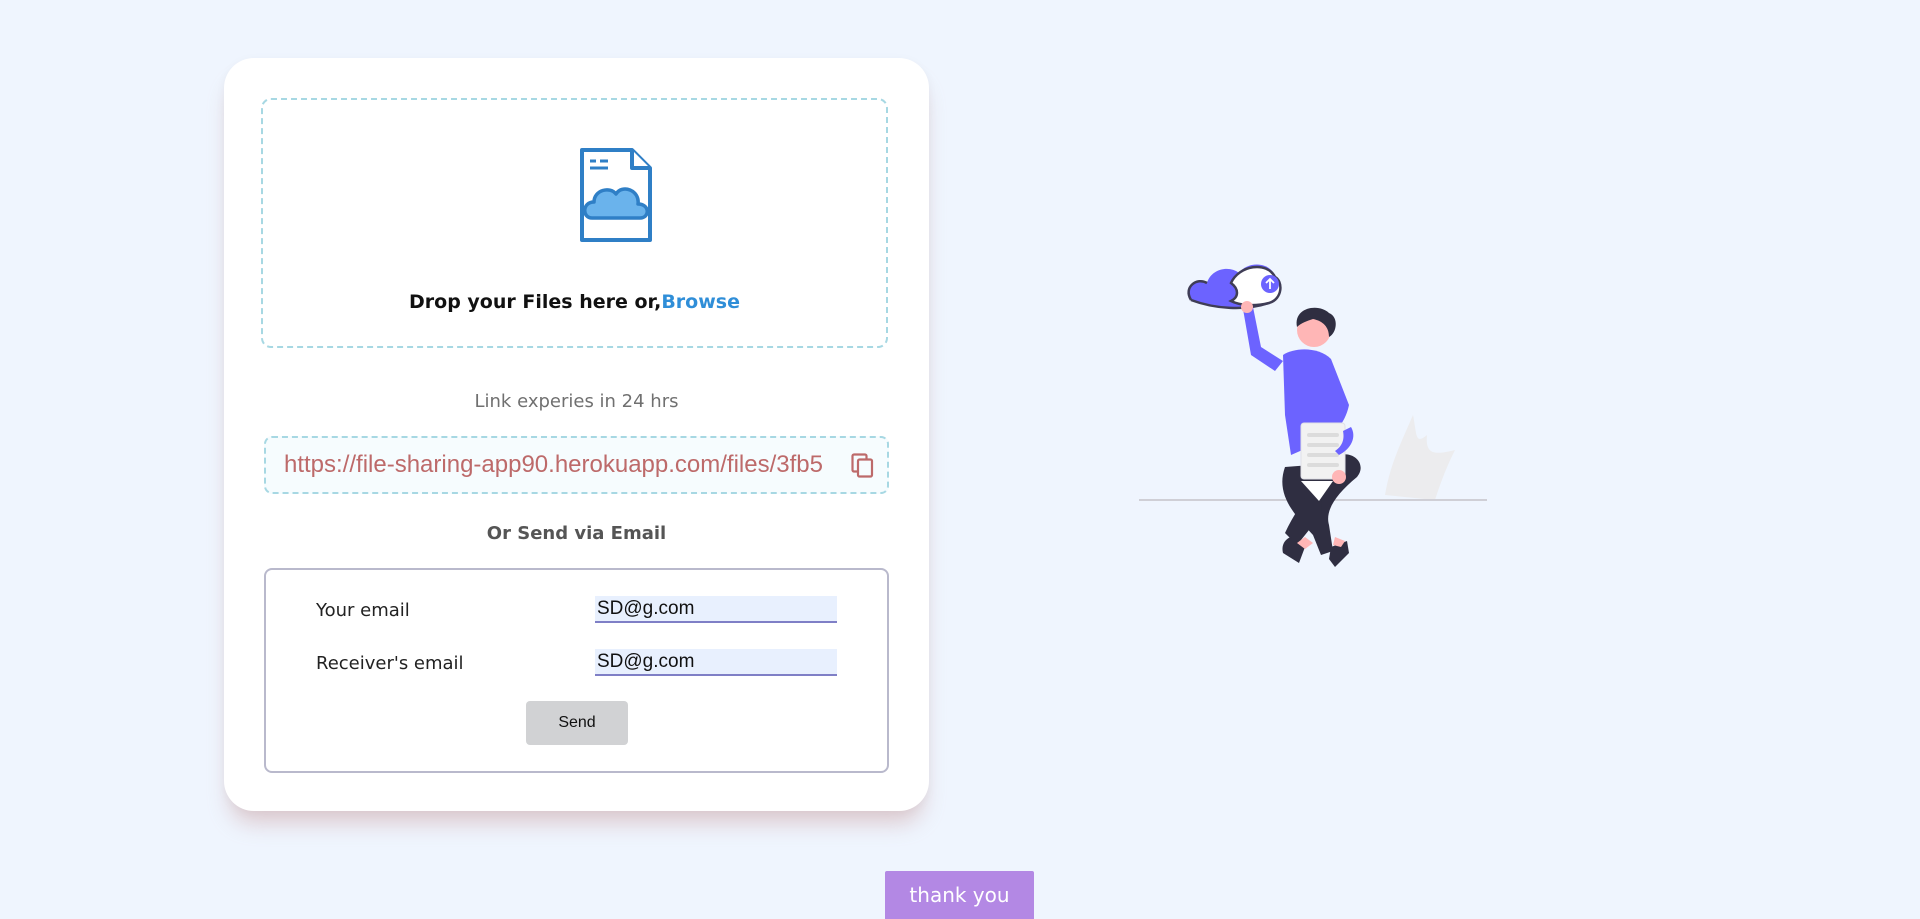 This screenshot has height=919, width=1920. Describe the element at coordinates (390, 663) in the screenshot. I see `receiver-email-label: Receiver's email` at that location.